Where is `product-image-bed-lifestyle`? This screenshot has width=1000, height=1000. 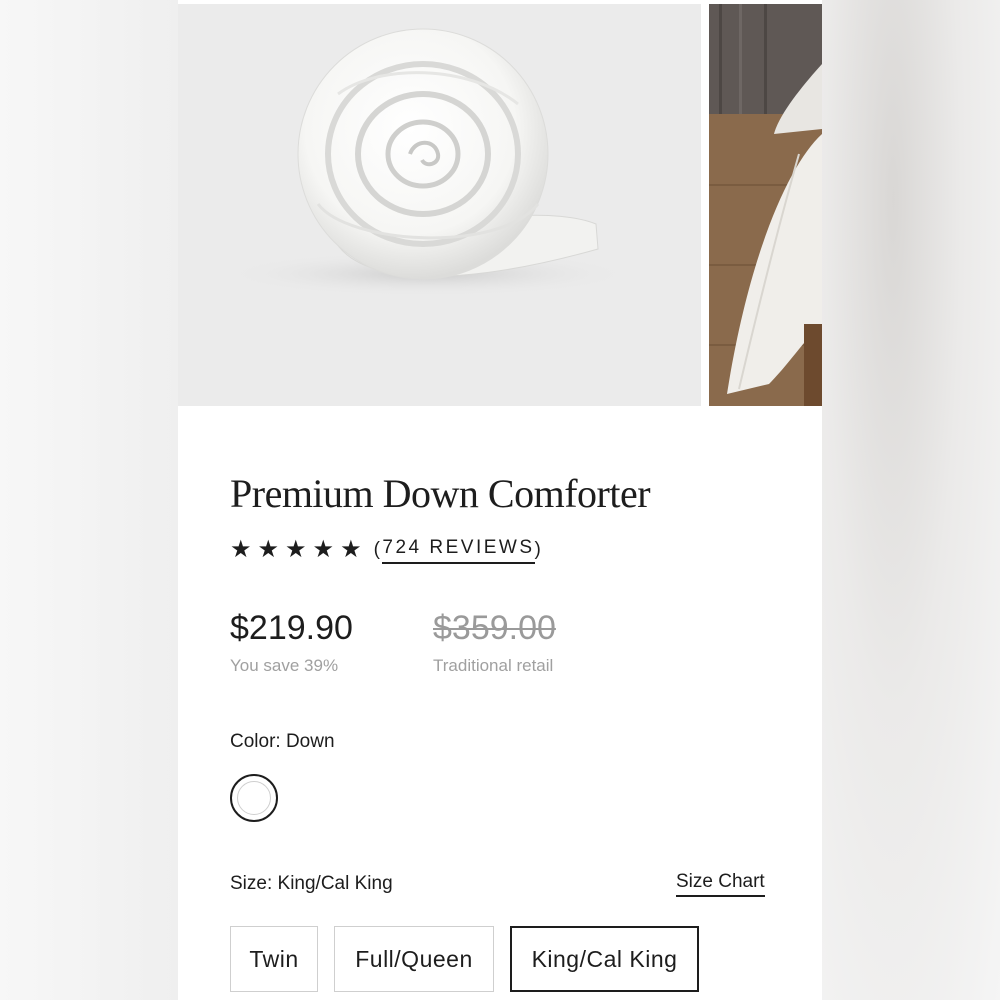
product-image-bed-lifestyle is located at coordinates (765, 205).